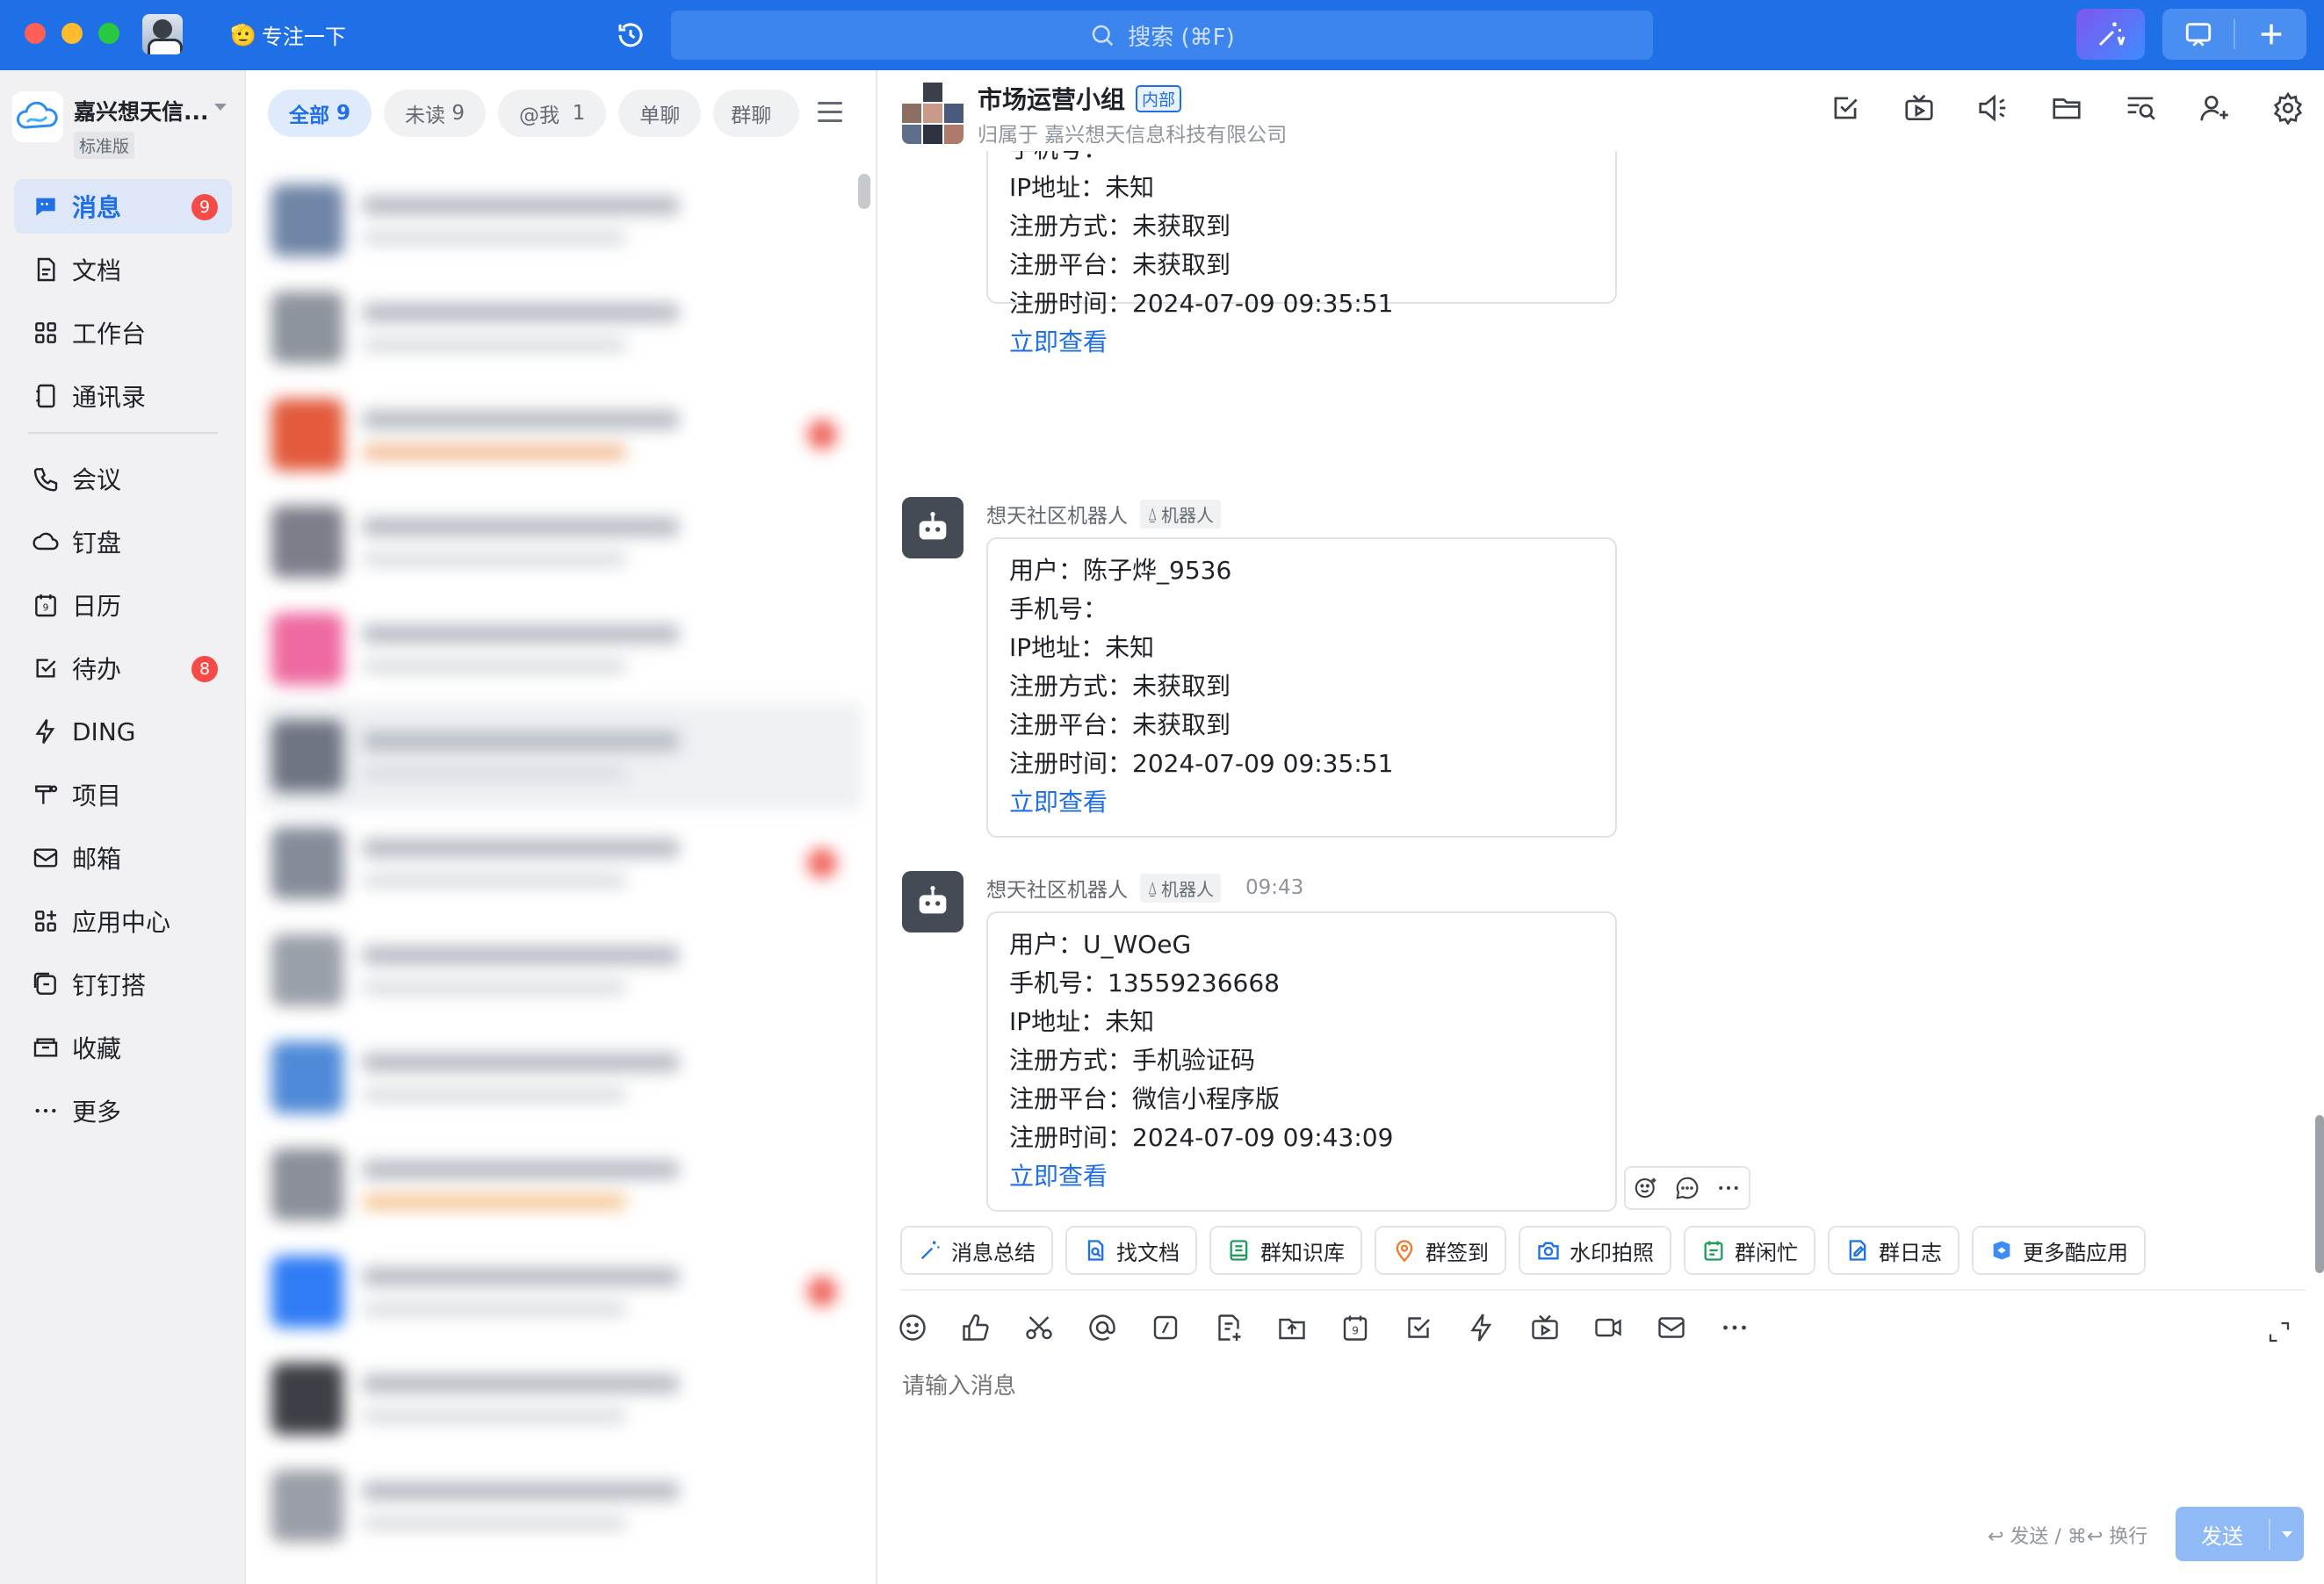  Describe the element at coordinates (1993, 108) in the screenshot. I see `announcement-icon` at that location.